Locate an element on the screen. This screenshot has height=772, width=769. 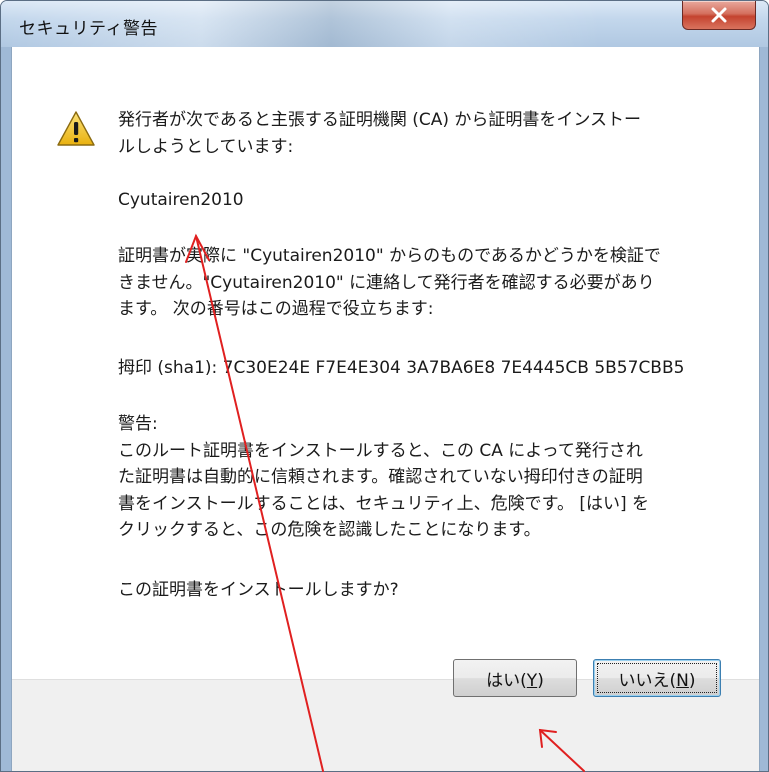
warning-triangle-icon is located at coordinates (76, 128).